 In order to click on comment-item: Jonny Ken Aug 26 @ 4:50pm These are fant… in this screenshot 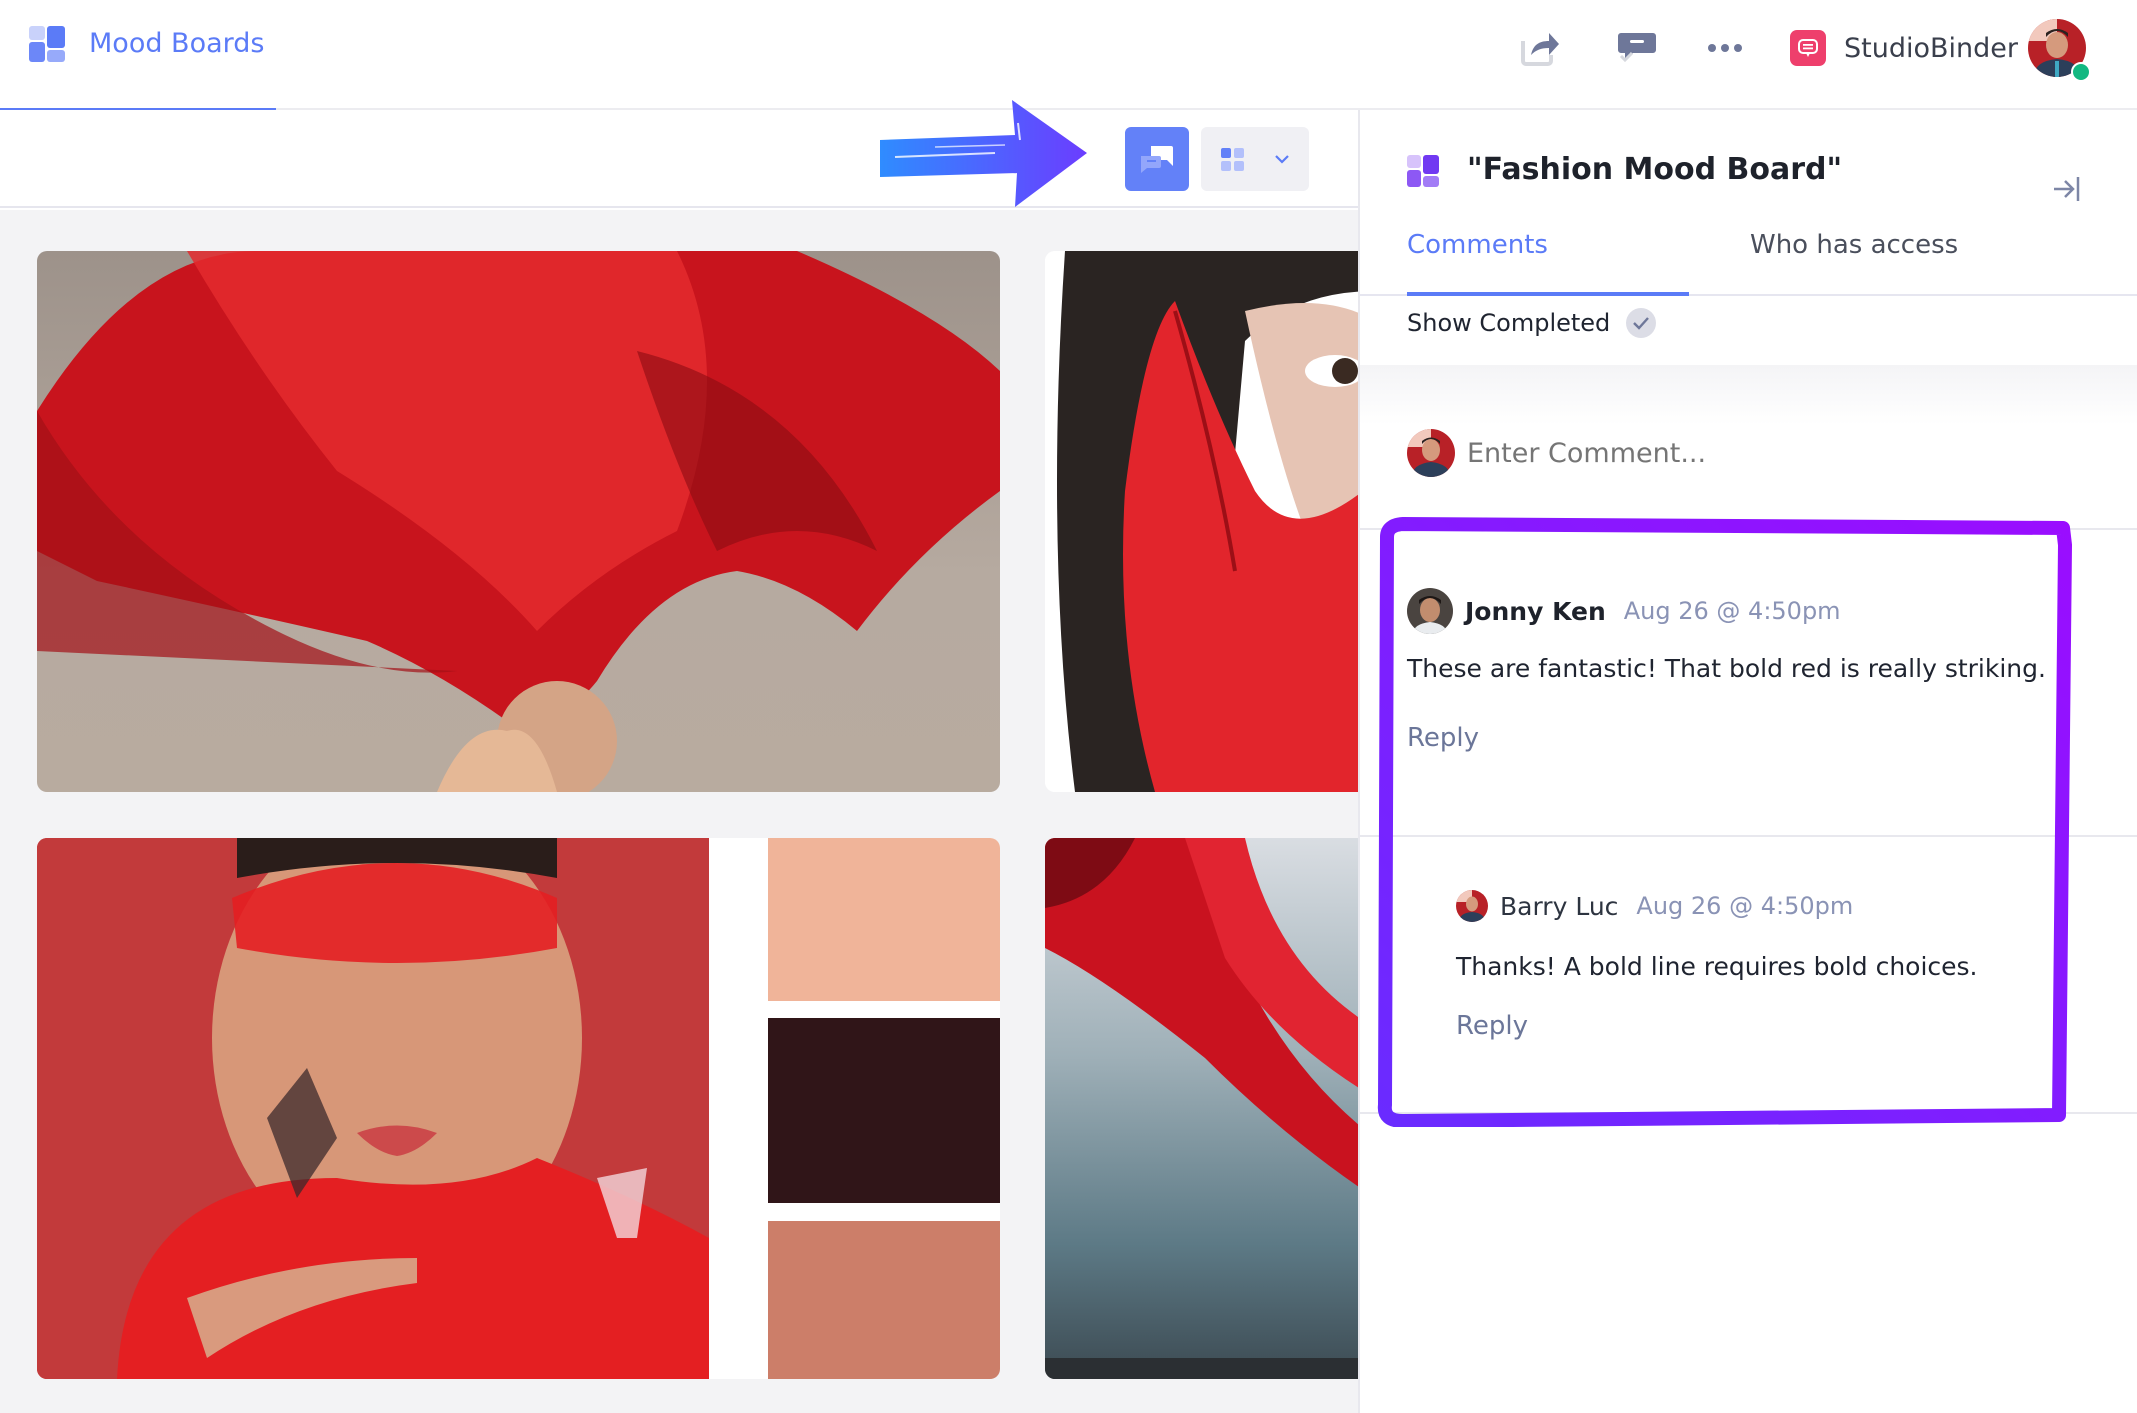, I will do `click(1726, 670)`.